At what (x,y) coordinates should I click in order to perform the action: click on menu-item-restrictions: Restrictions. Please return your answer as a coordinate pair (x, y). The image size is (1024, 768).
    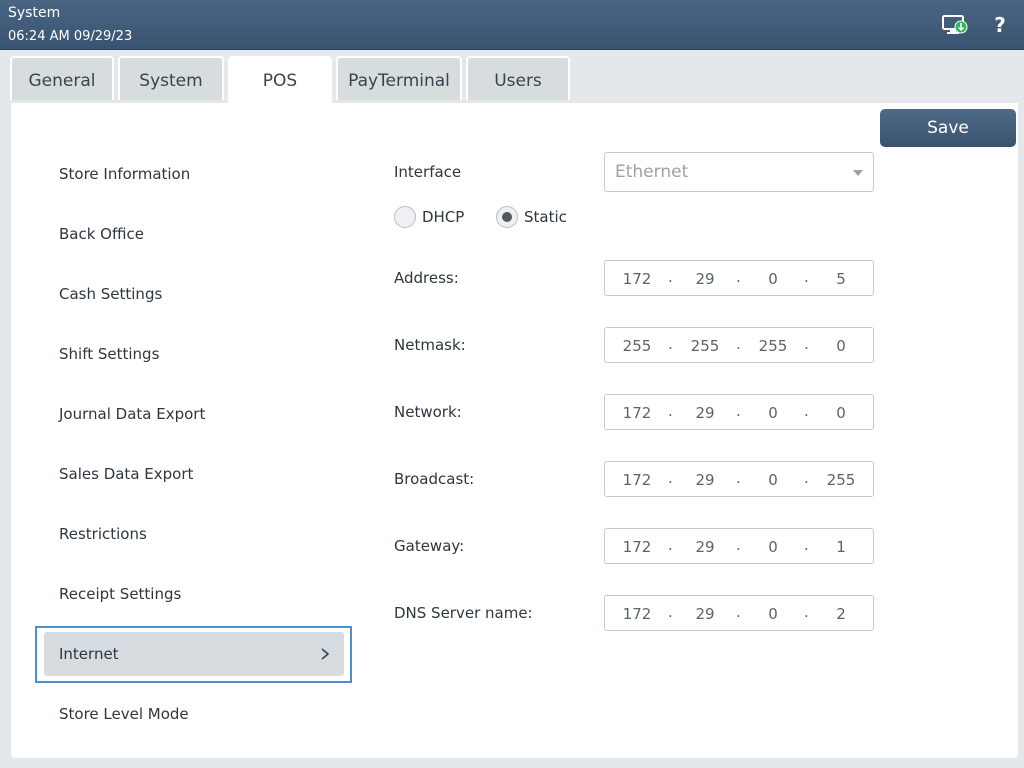
    Looking at the image, I should click on (103, 534).